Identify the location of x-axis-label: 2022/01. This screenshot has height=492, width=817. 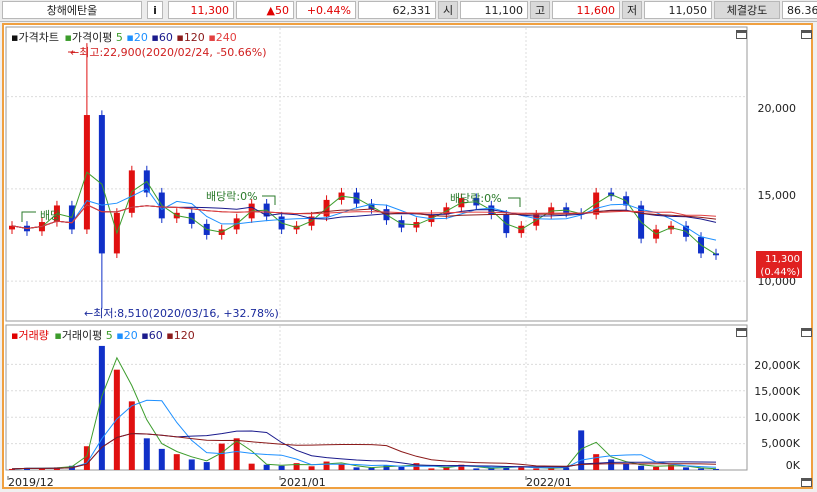
(549, 482).